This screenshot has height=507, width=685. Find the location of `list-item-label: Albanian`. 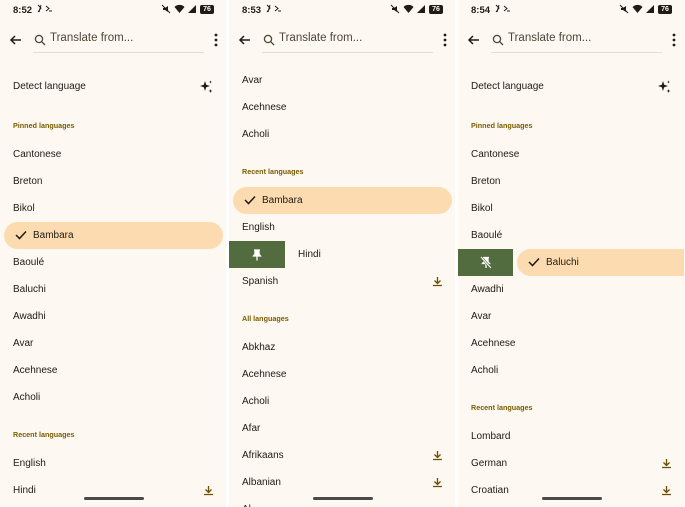

list-item-label: Albanian is located at coordinates (261, 482).